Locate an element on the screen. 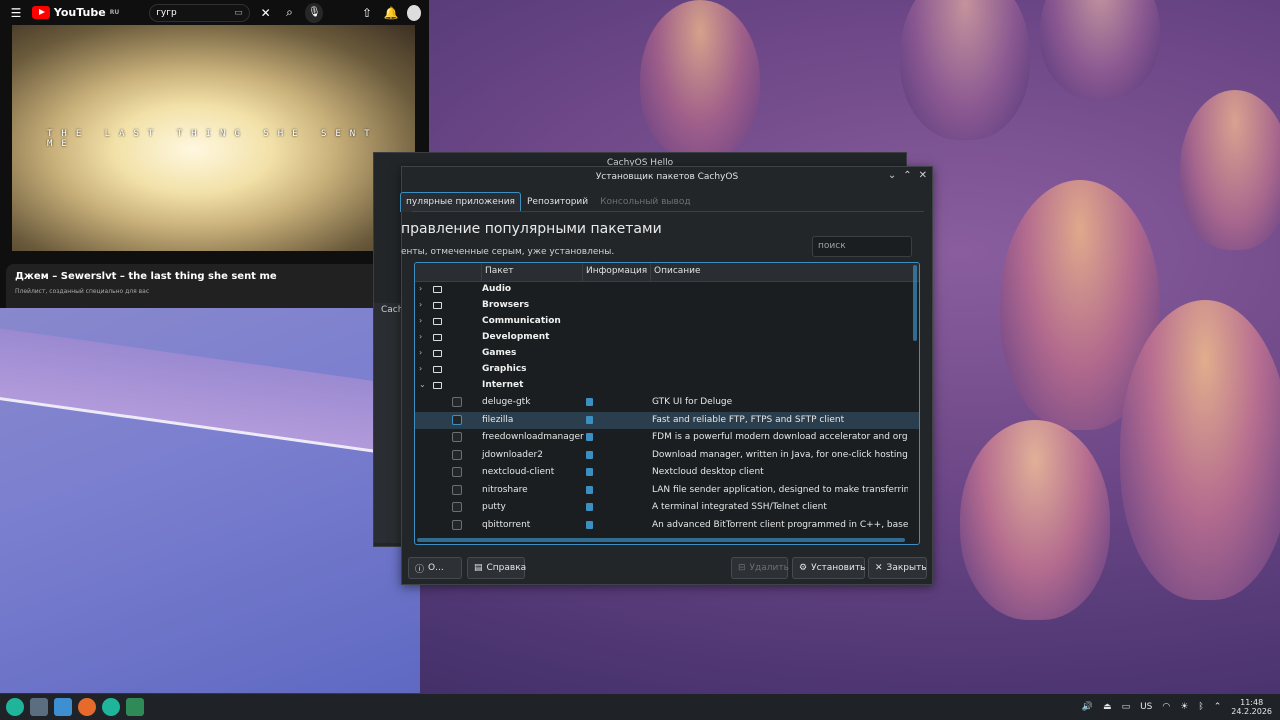 Image resolution: width=1280 pixels, height=720 pixels. category-row: › Games is located at coordinates (667, 354).